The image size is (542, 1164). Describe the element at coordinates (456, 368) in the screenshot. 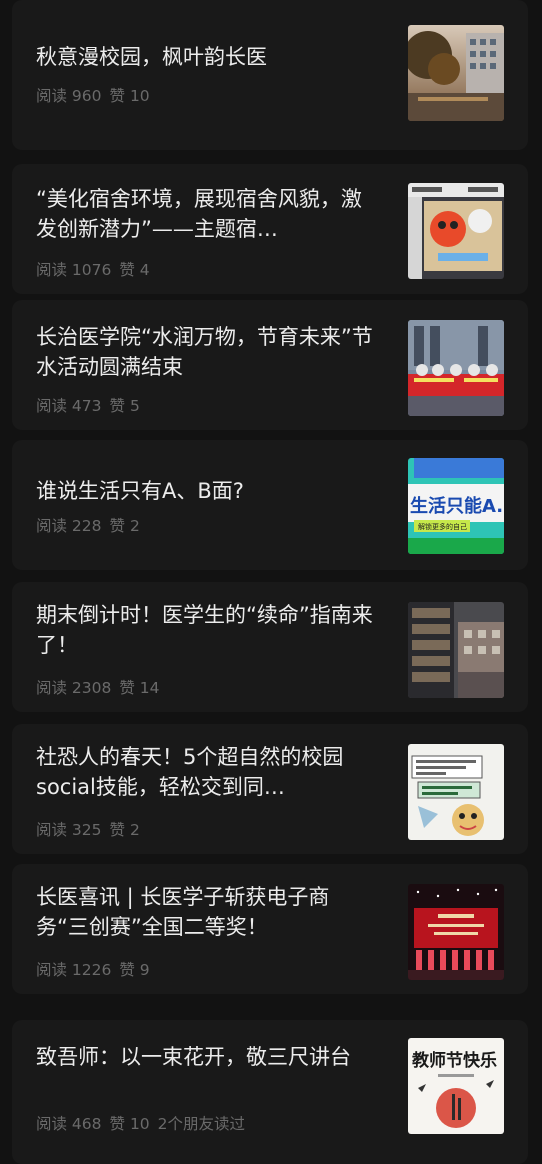

I see `water-event-photo` at that location.